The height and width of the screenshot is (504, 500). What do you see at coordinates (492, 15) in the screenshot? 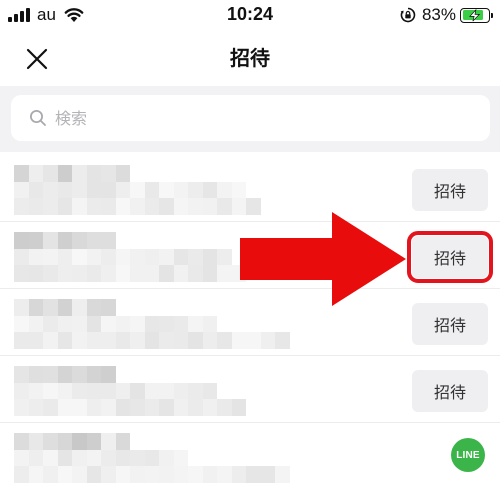
I see `battery-cap` at bounding box center [492, 15].